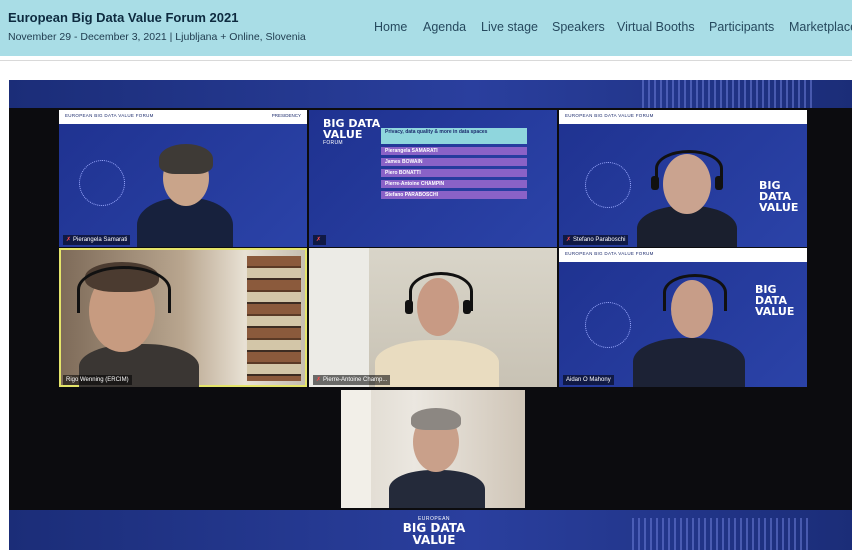  I want to click on agenda-speaker: Pierre-Antoine CHAMPIN, so click(454, 184).